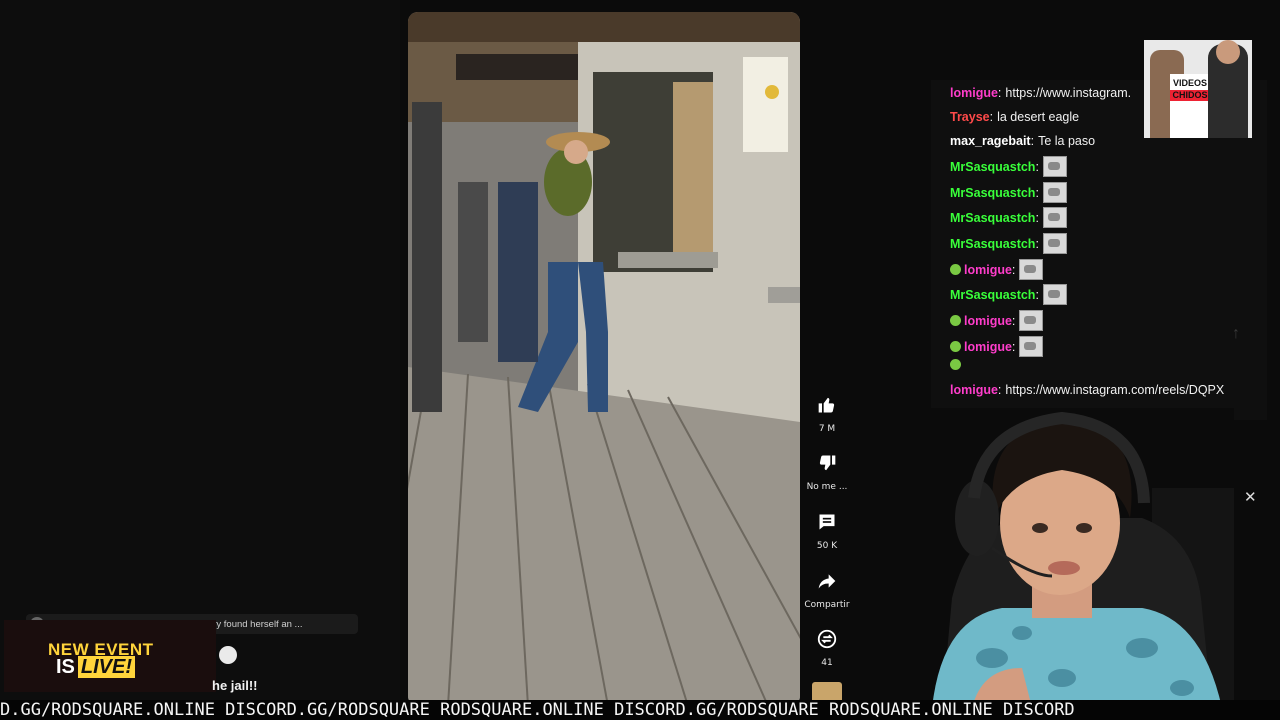  What do you see at coordinates (235, 685) in the screenshot?
I see `video-caption: he jail!!` at bounding box center [235, 685].